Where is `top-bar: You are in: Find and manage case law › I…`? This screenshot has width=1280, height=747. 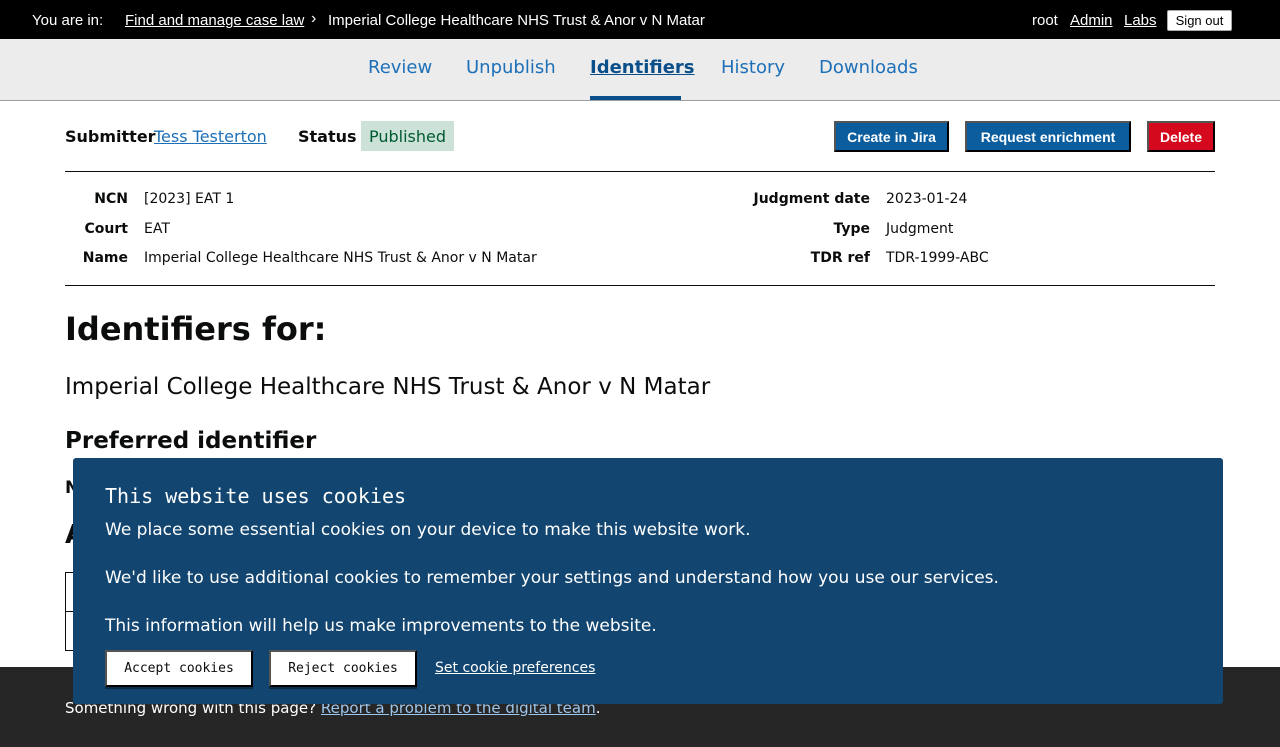
top-bar: You are in: Find and manage case law › I… is located at coordinates (640, 19).